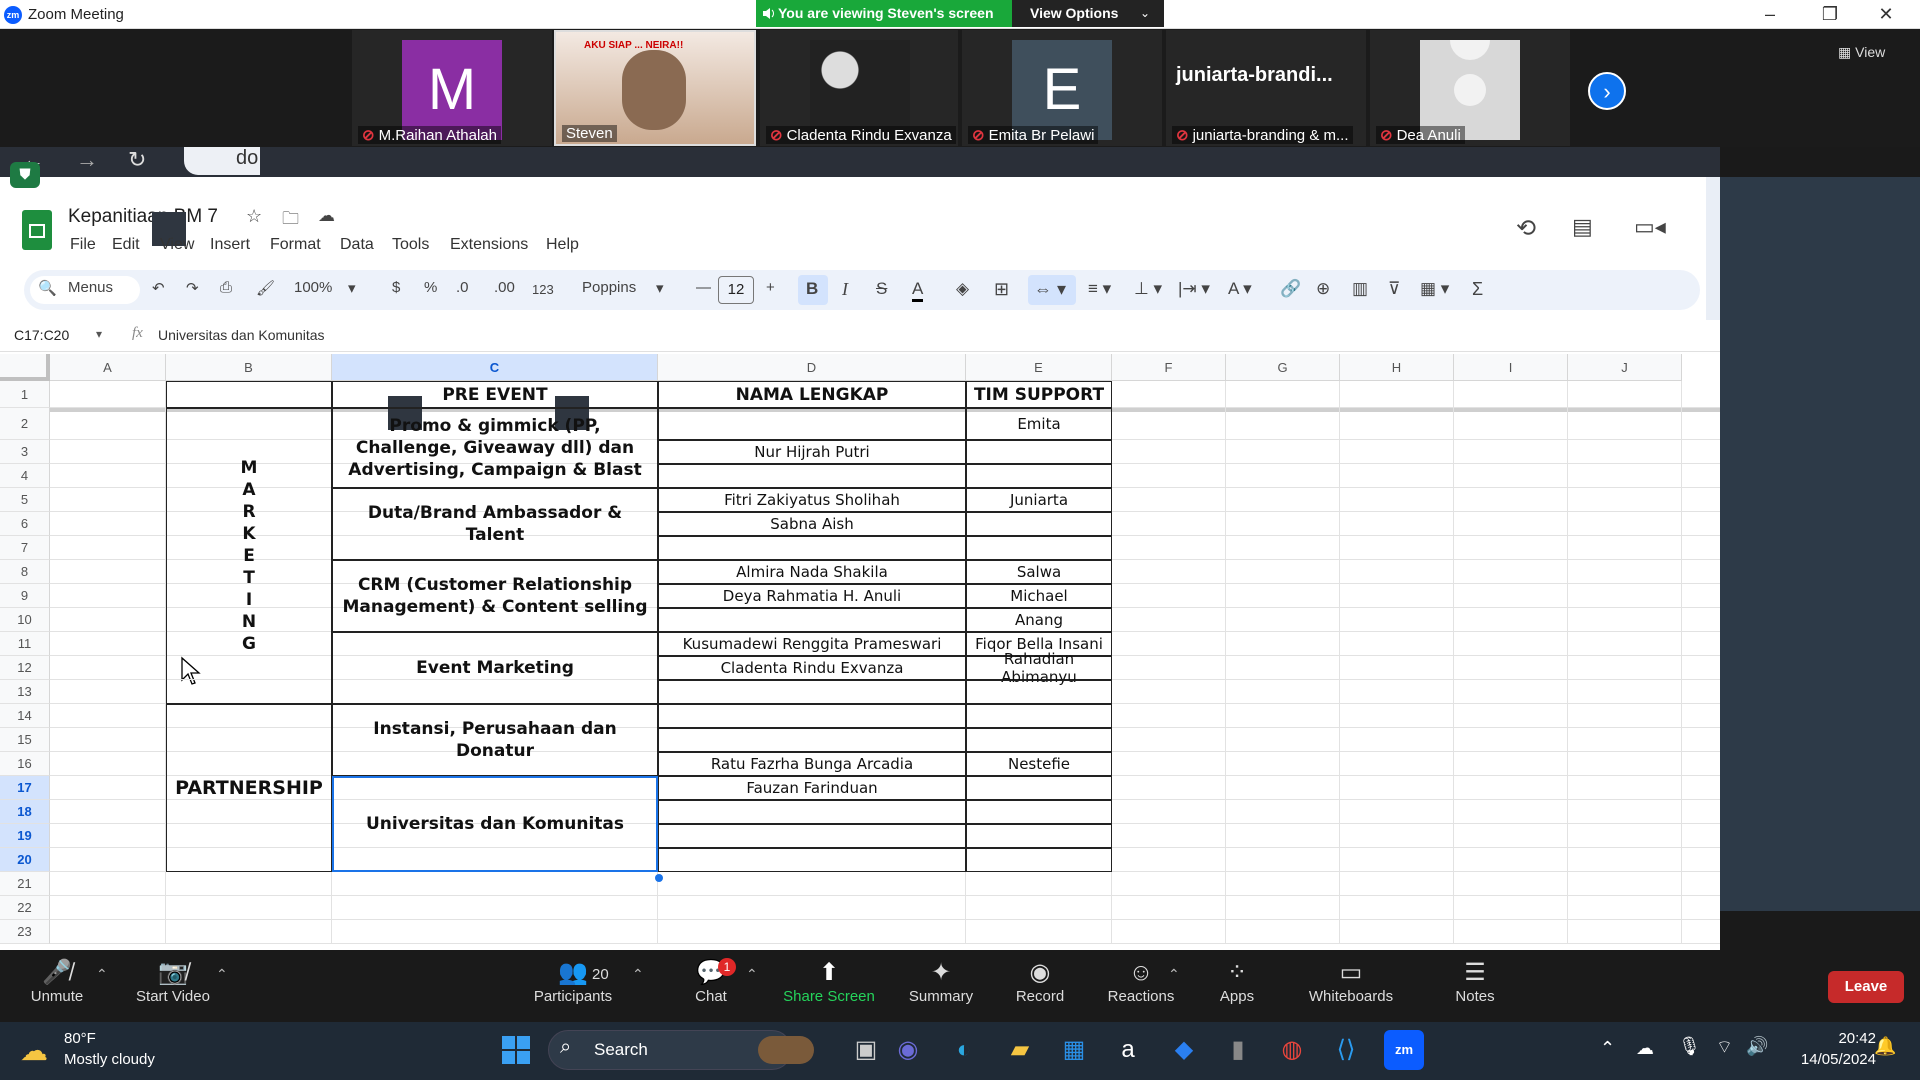  Describe the element at coordinates (25, 424) in the screenshot. I see `row-header-2: 2` at that location.